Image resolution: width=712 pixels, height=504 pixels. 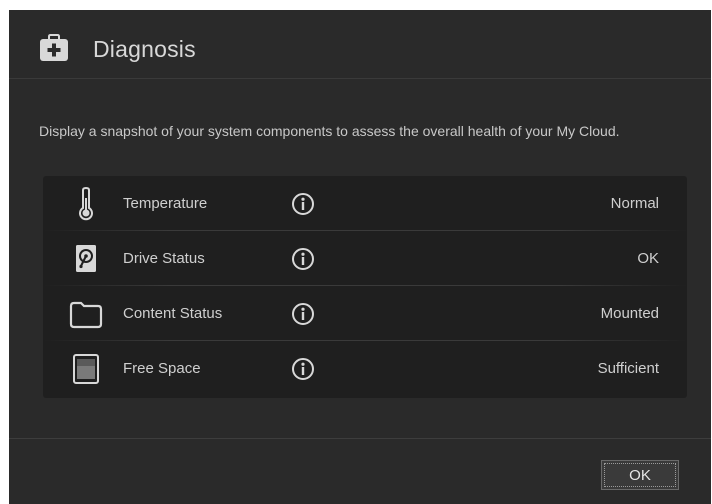 What do you see at coordinates (628, 368) in the screenshot?
I see `status-value: Sufficient` at bounding box center [628, 368].